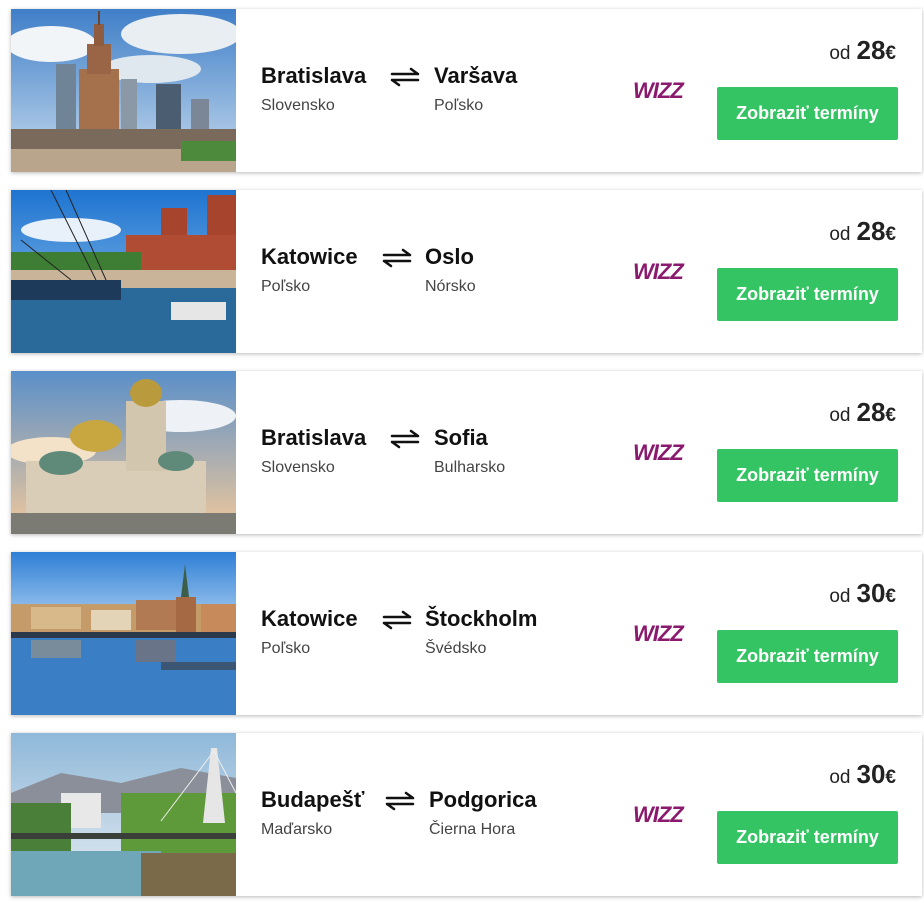 The width and height of the screenshot is (924, 903). What do you see at coordinates (481, 618) in the screenshot?
I see `destination-city: Štockholm` at bounding box center [481, 618].